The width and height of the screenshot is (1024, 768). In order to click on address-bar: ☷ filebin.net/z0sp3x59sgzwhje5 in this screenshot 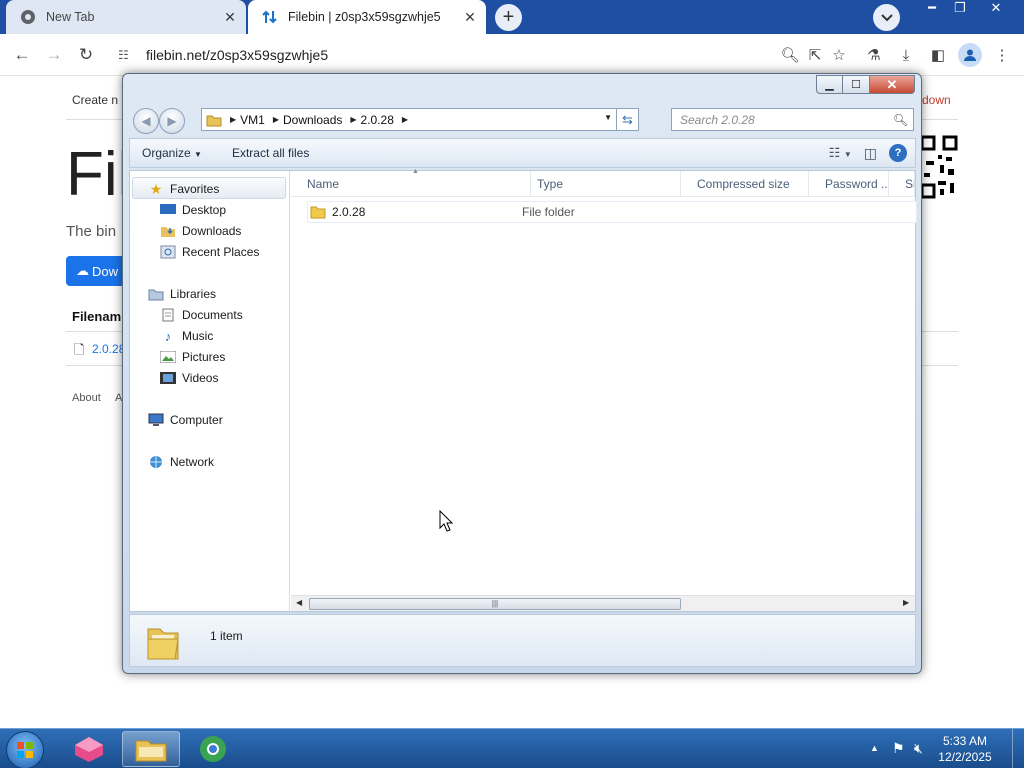, I will do `click(480, 55)`.